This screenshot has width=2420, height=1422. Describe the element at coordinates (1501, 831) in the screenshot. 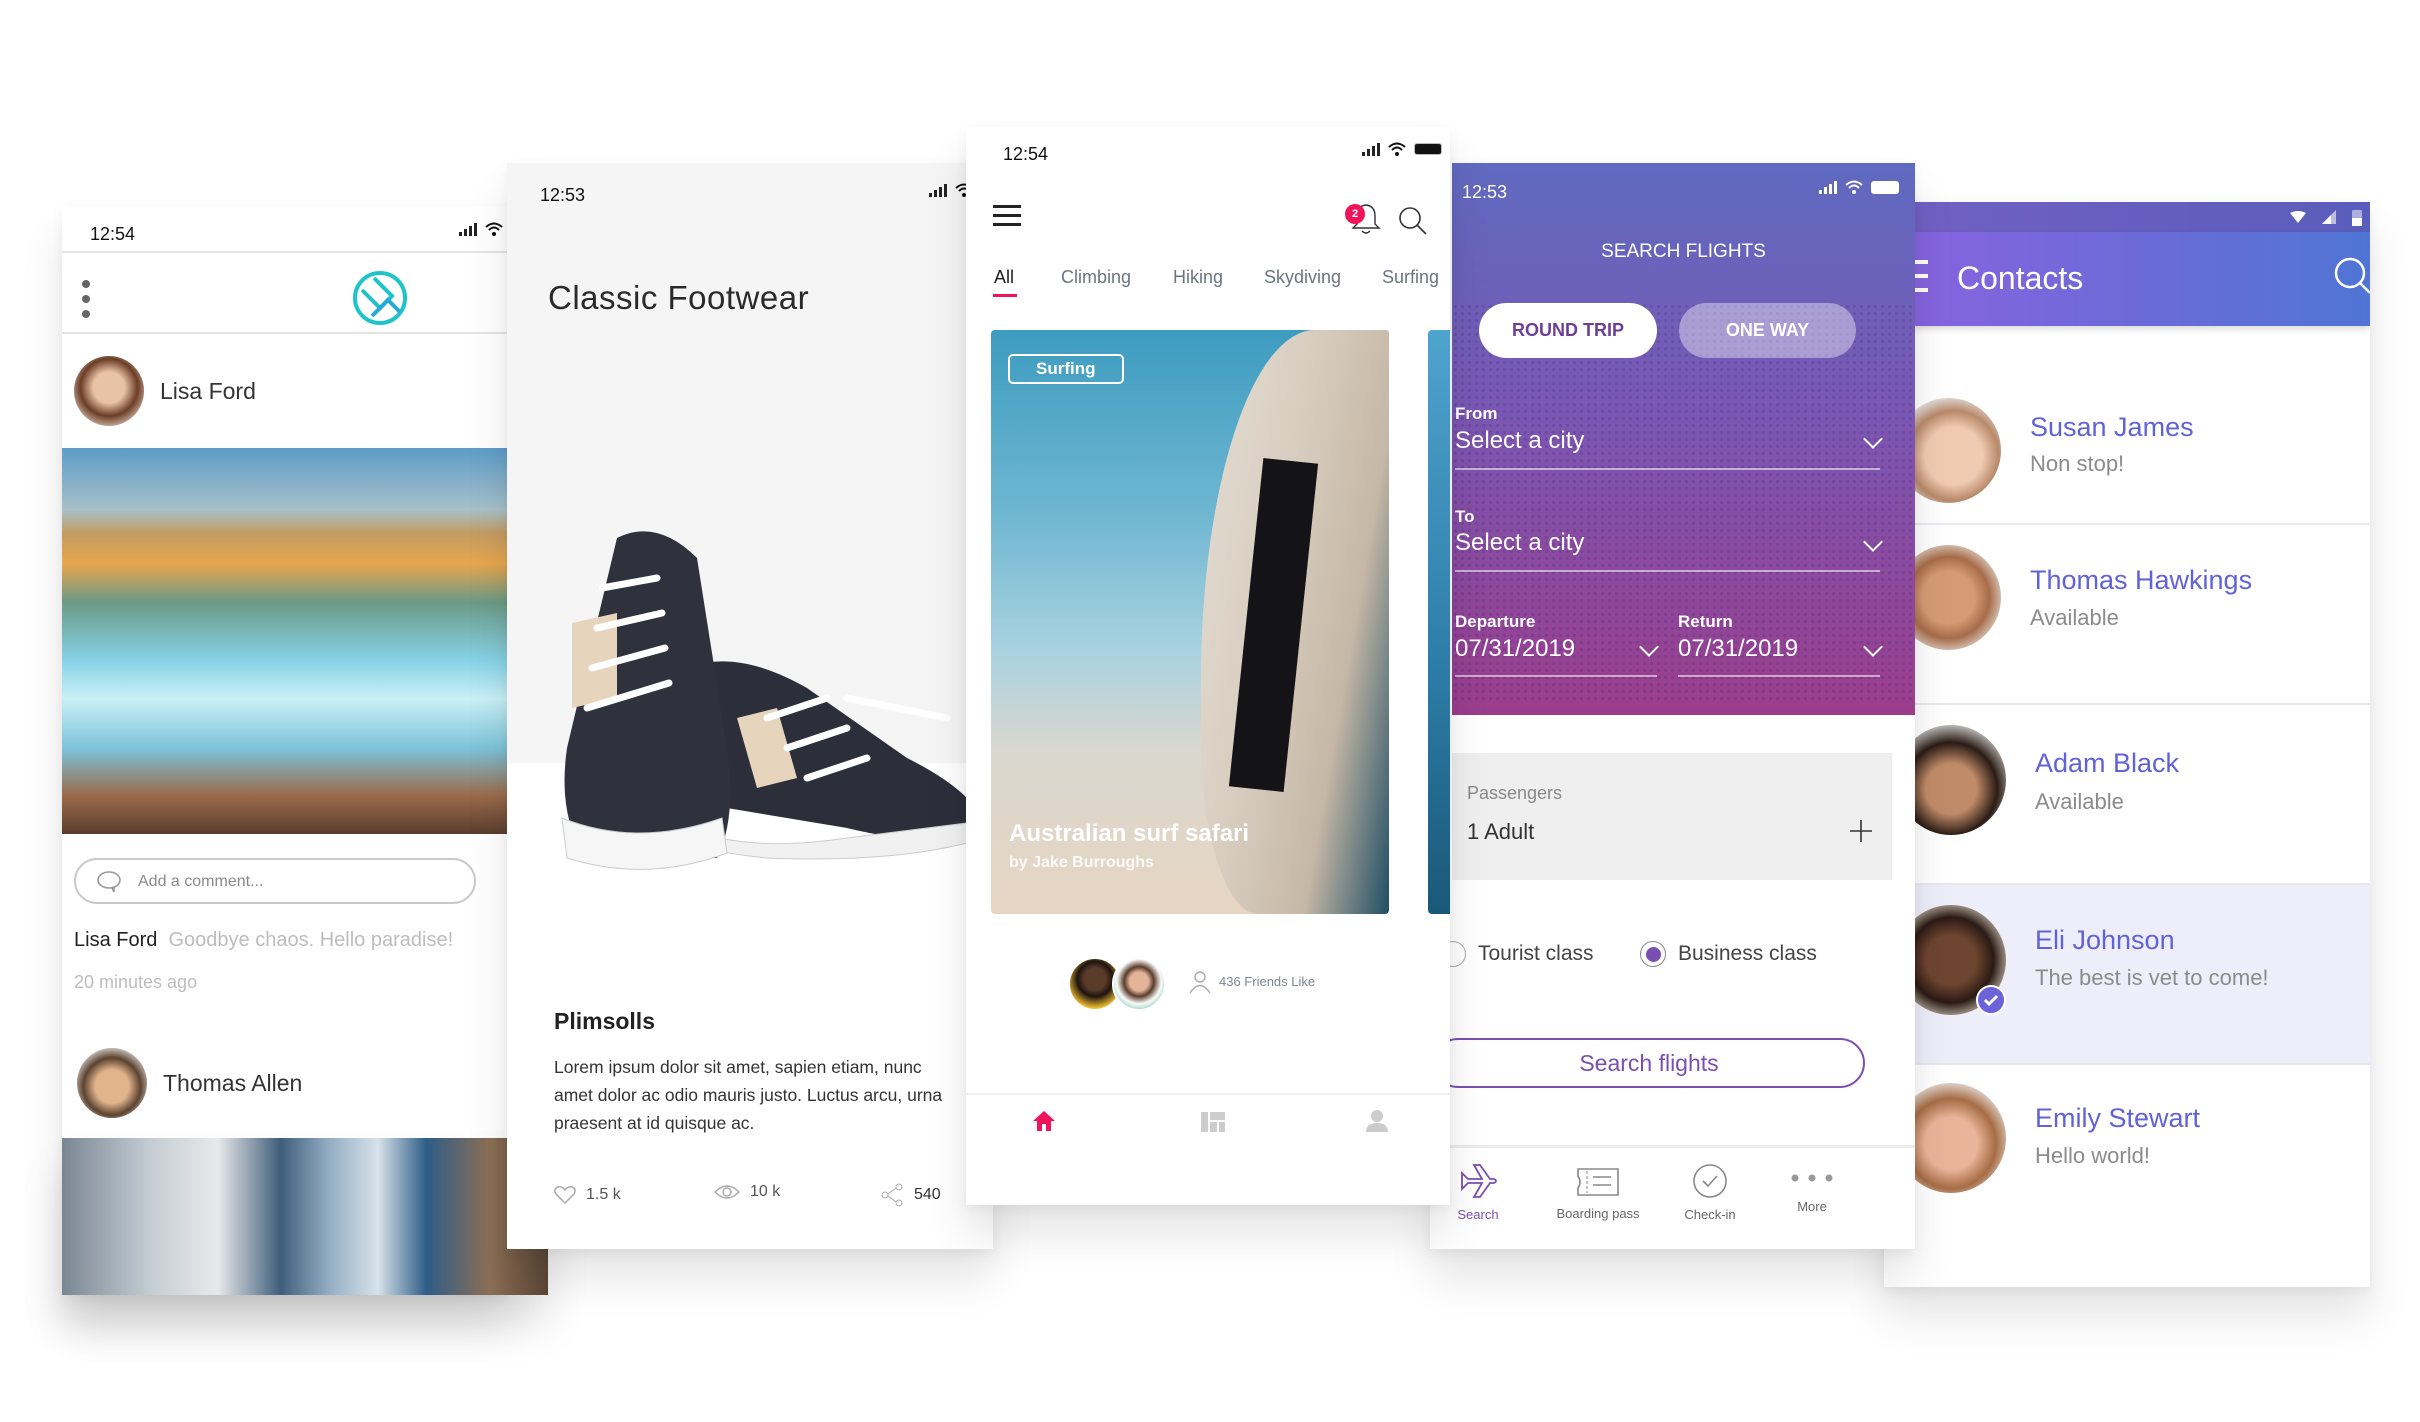

I see `passengers-value: 1 Adult` at that location.